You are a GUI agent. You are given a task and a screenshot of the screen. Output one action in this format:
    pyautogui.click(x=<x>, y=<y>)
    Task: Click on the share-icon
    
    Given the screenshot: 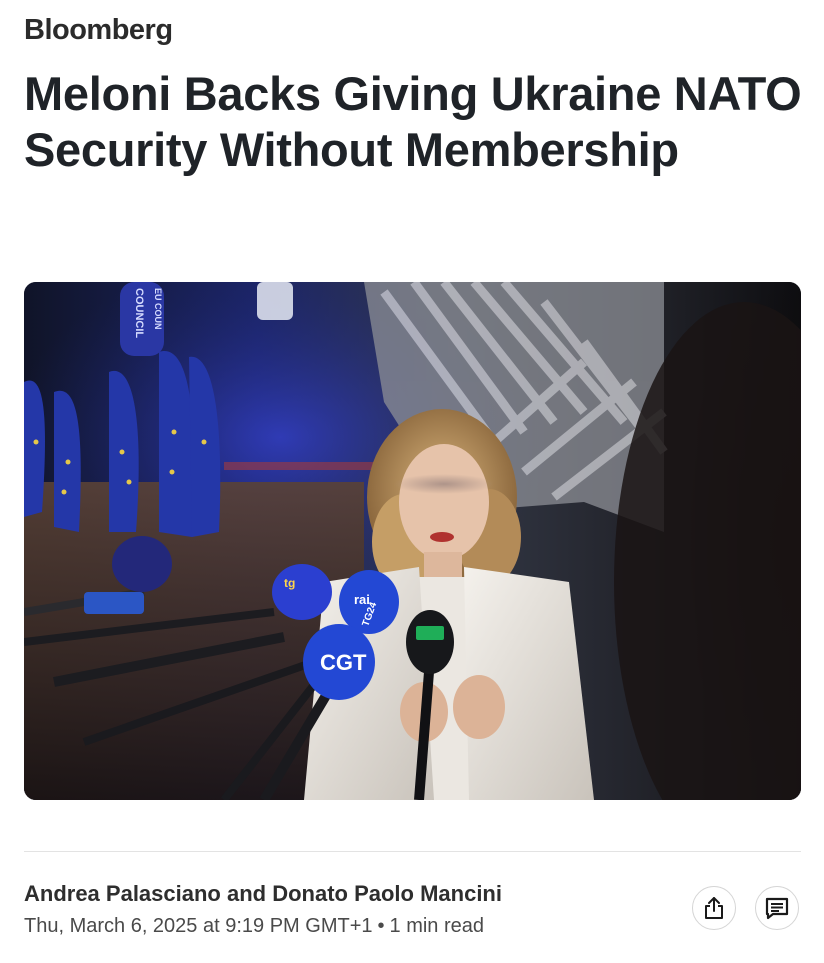 What is the action you would take?
    pyautogui.click(x=714, y=908)
    